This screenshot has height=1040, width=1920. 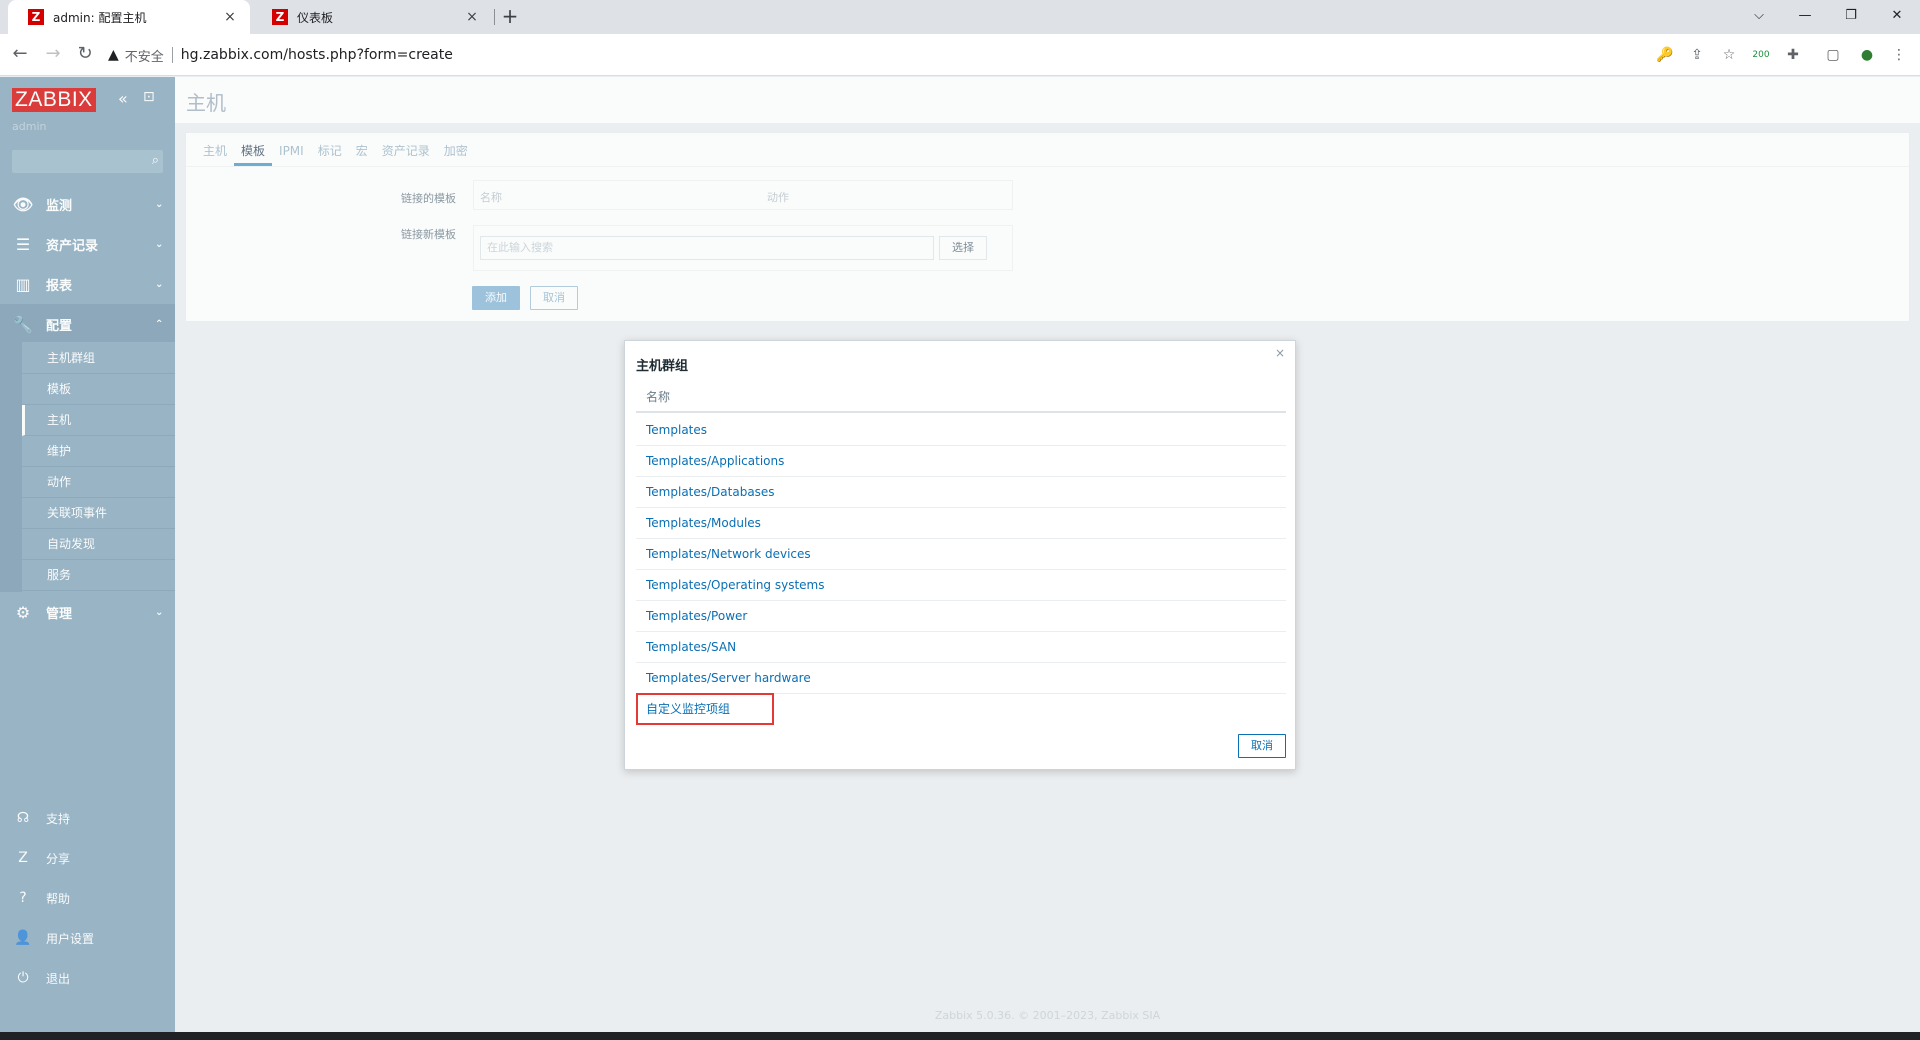 I want to click on reload-icon: ↻, so click(x=85, y=55).